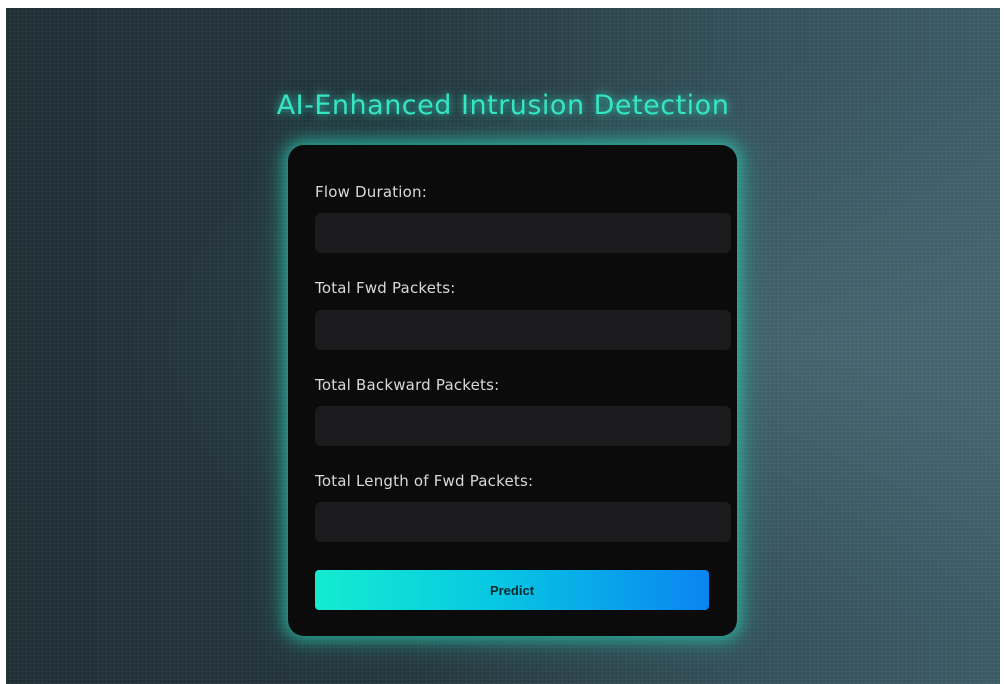 This screenshot has width=1004, height=684. I want to click on flow-duration-label: Flow Duration:, so click(371, 192).